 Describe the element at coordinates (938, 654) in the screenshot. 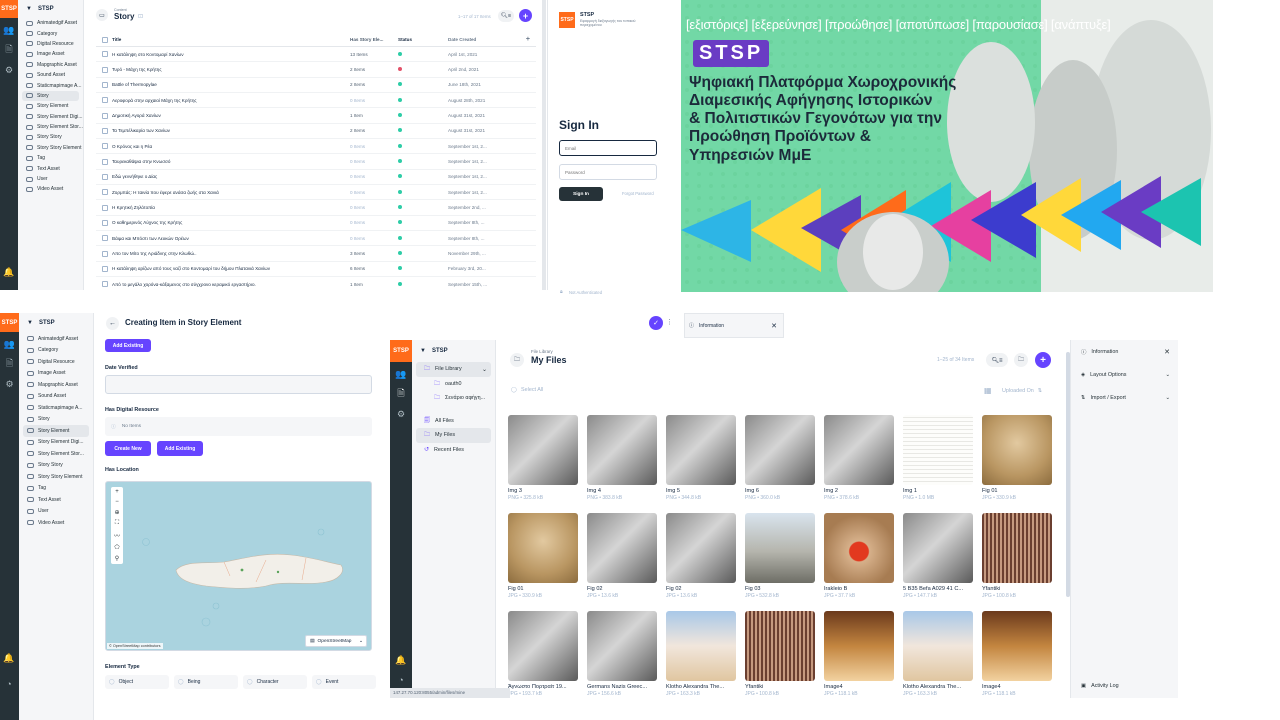

I see `file-card: Klotho Alexandra The... JPG • 163.3 kB` at that location.